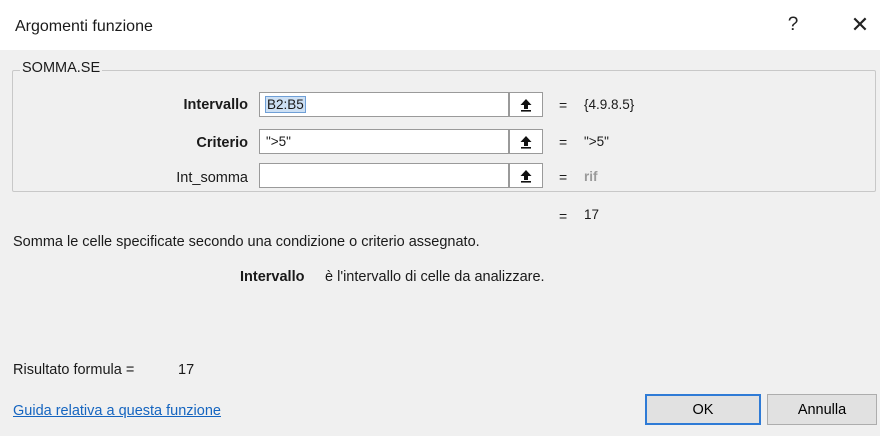 This screenshot has width=880, height=436. Describe the element at coordinates (591, 176) in the screenshot. I see `int-somma-result: rif` at that location.